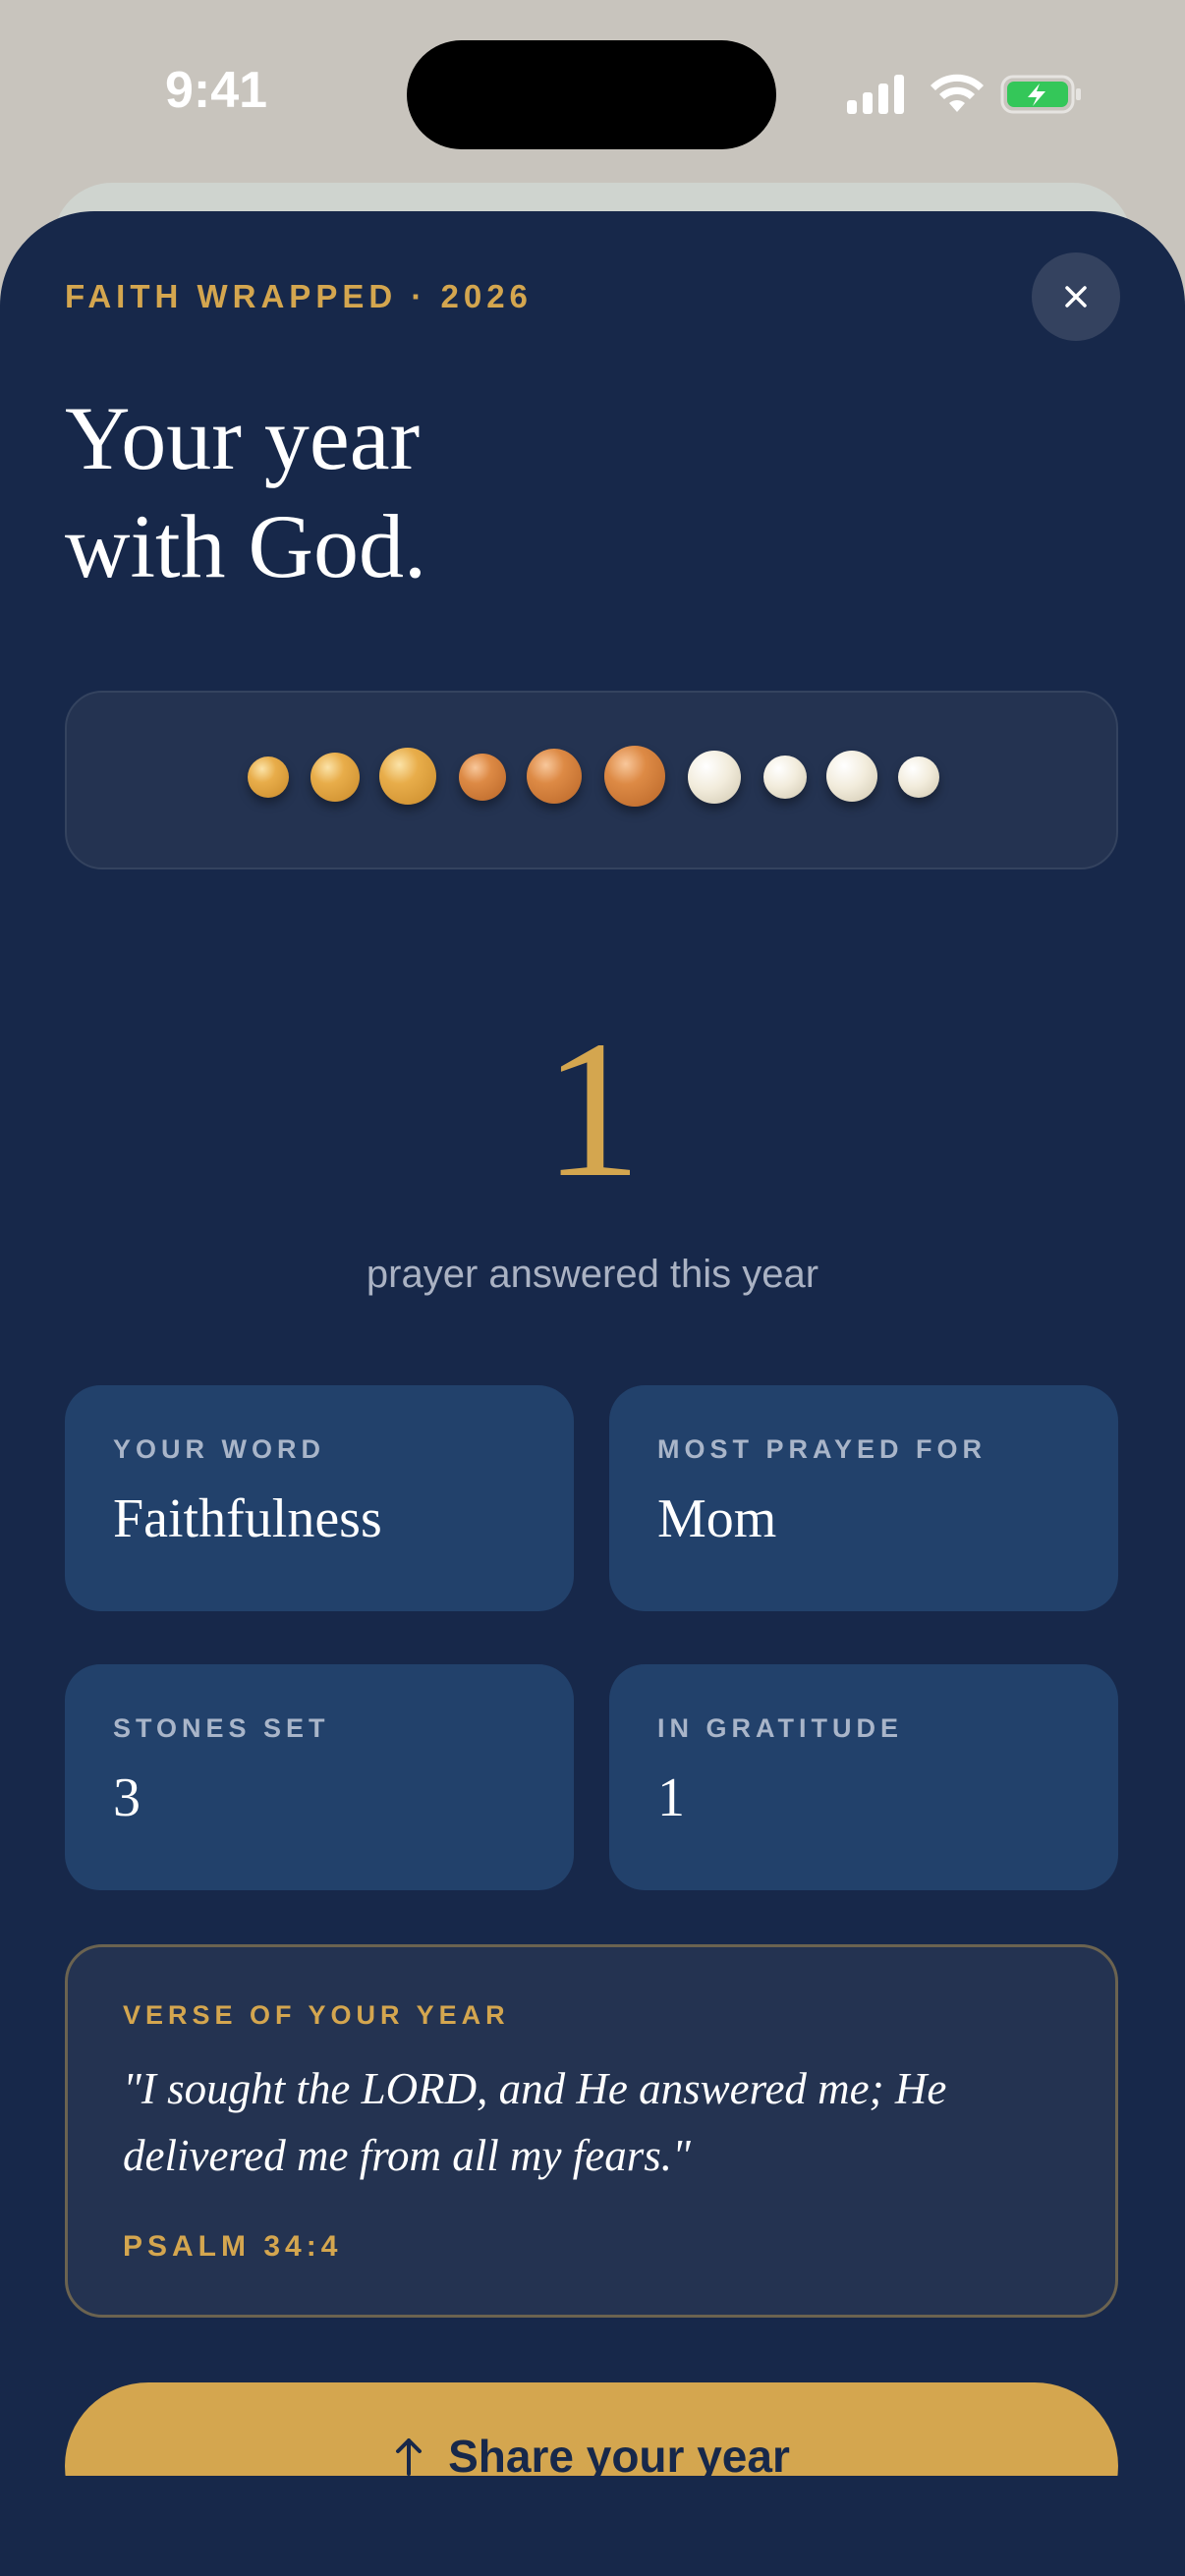  What do you see at coordinates (717, 1518) in the screenshot?
I see `stat-value: Mom` at bounding box center [717, 1518].